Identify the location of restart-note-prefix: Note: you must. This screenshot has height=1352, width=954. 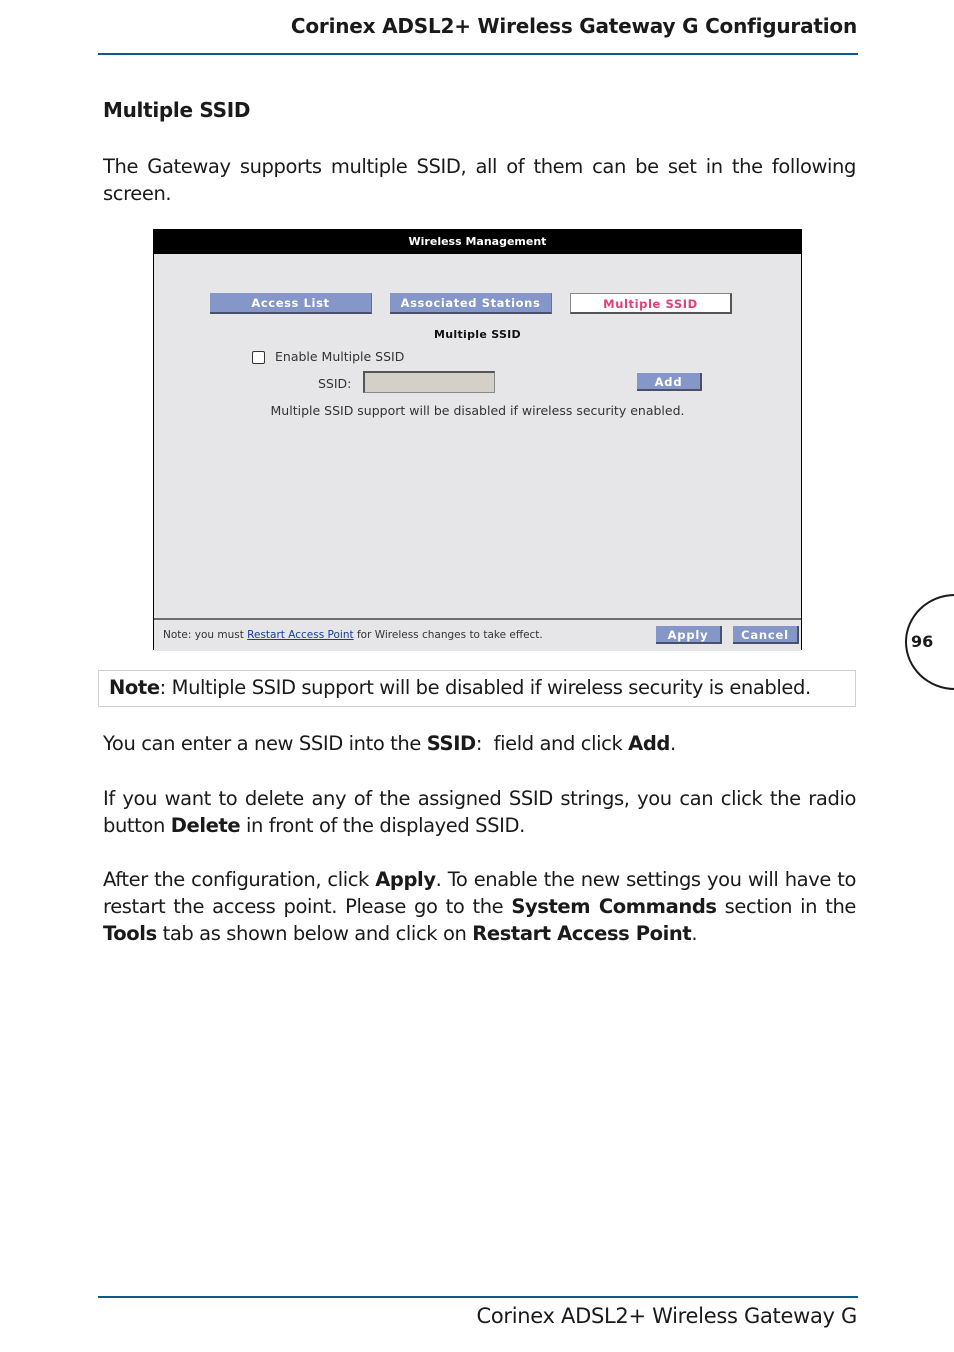
(205, 635).